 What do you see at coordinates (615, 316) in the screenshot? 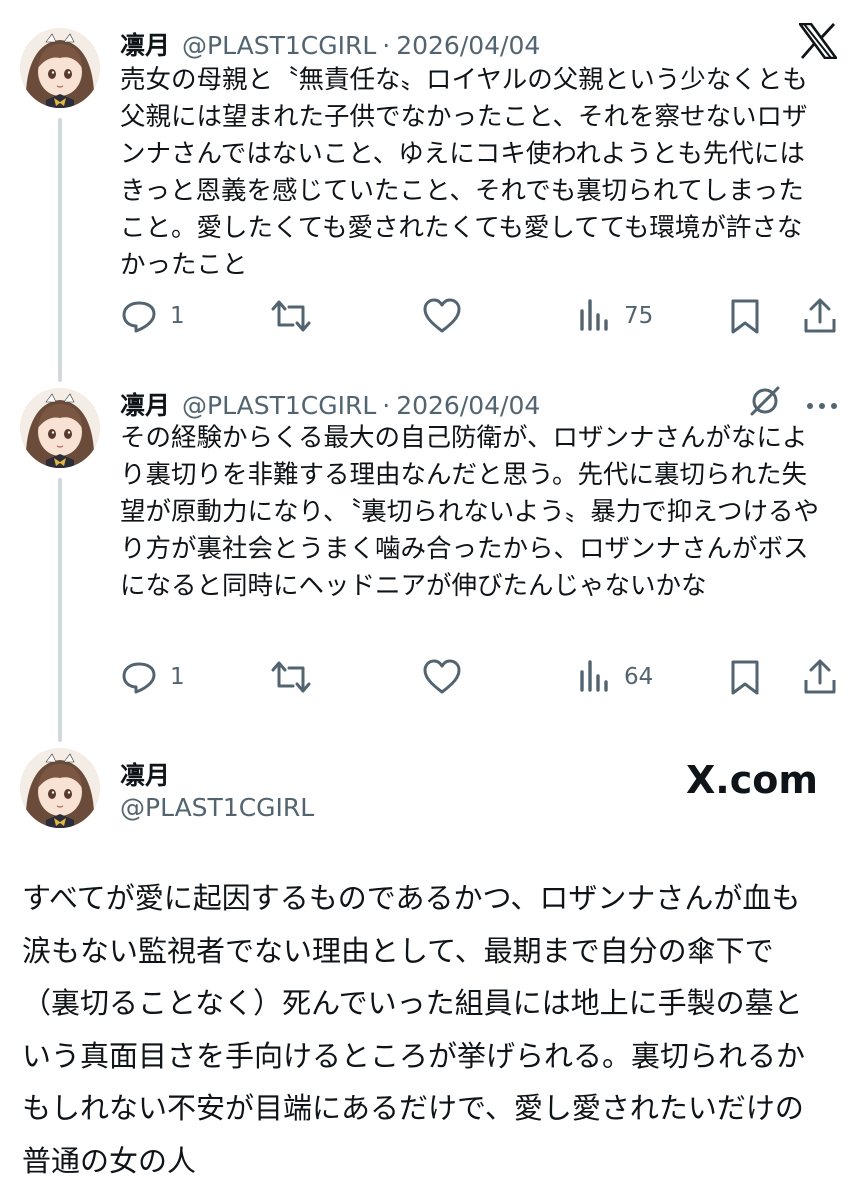
I see `views-button: 75` at bounding box center [615, 316].